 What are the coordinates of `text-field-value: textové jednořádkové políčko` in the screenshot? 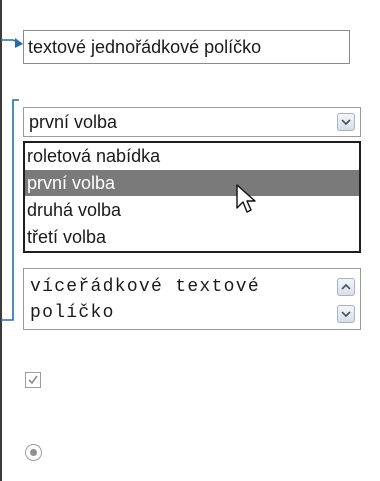 It's located at (145, 47).